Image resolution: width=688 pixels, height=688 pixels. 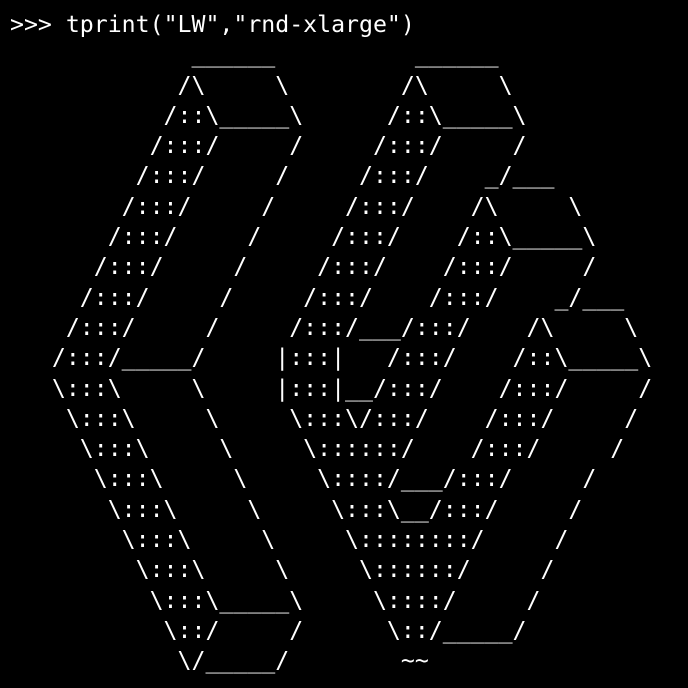 What do you see at coordinates (331, 388) in the screenshot?
I see `output-line: \:::\ \ |:::|__/:::/ /:::/ /` at bounding box center [331, 388].